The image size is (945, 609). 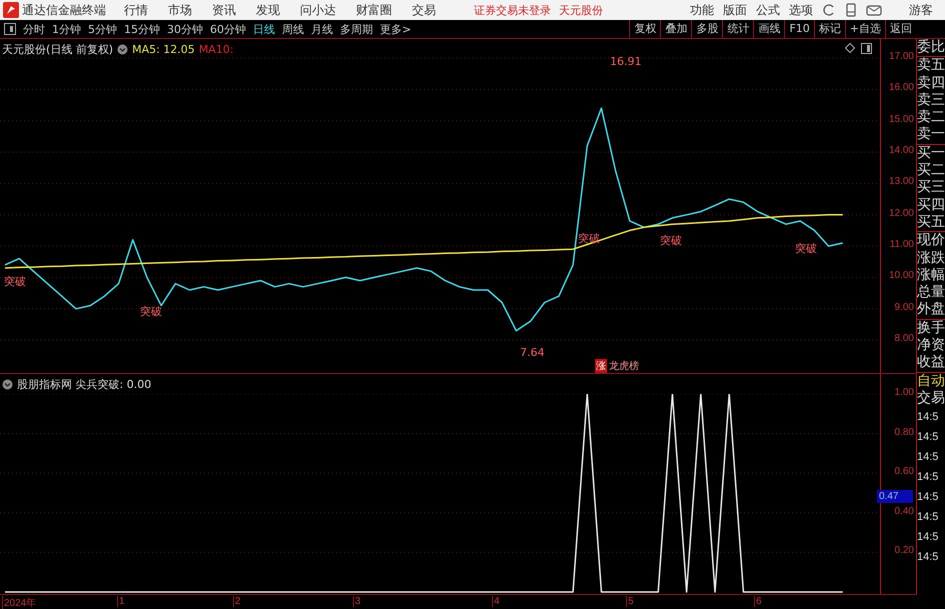 What do you see at coordinates (768, 29) in the screenshot?
I see `toolbar-button: 画线` at bounding box center [768, 29].